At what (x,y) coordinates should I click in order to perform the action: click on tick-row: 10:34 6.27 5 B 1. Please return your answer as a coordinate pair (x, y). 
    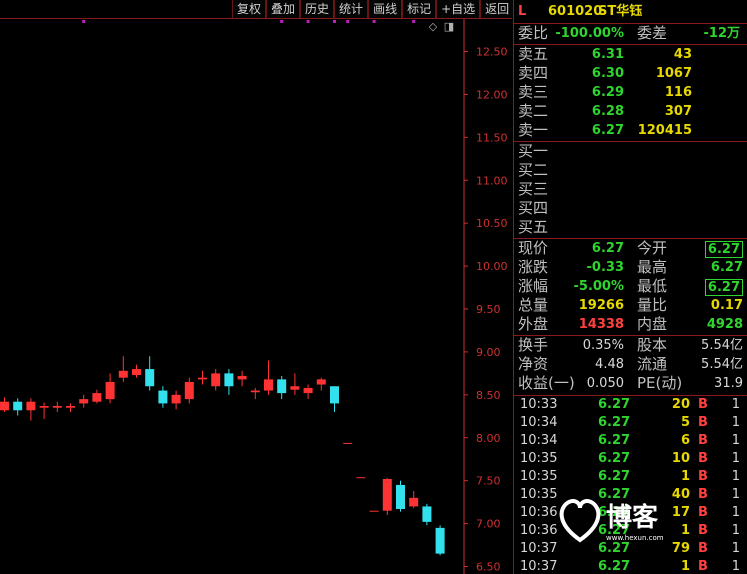
    Looking at the image, I should click on (630, 423).